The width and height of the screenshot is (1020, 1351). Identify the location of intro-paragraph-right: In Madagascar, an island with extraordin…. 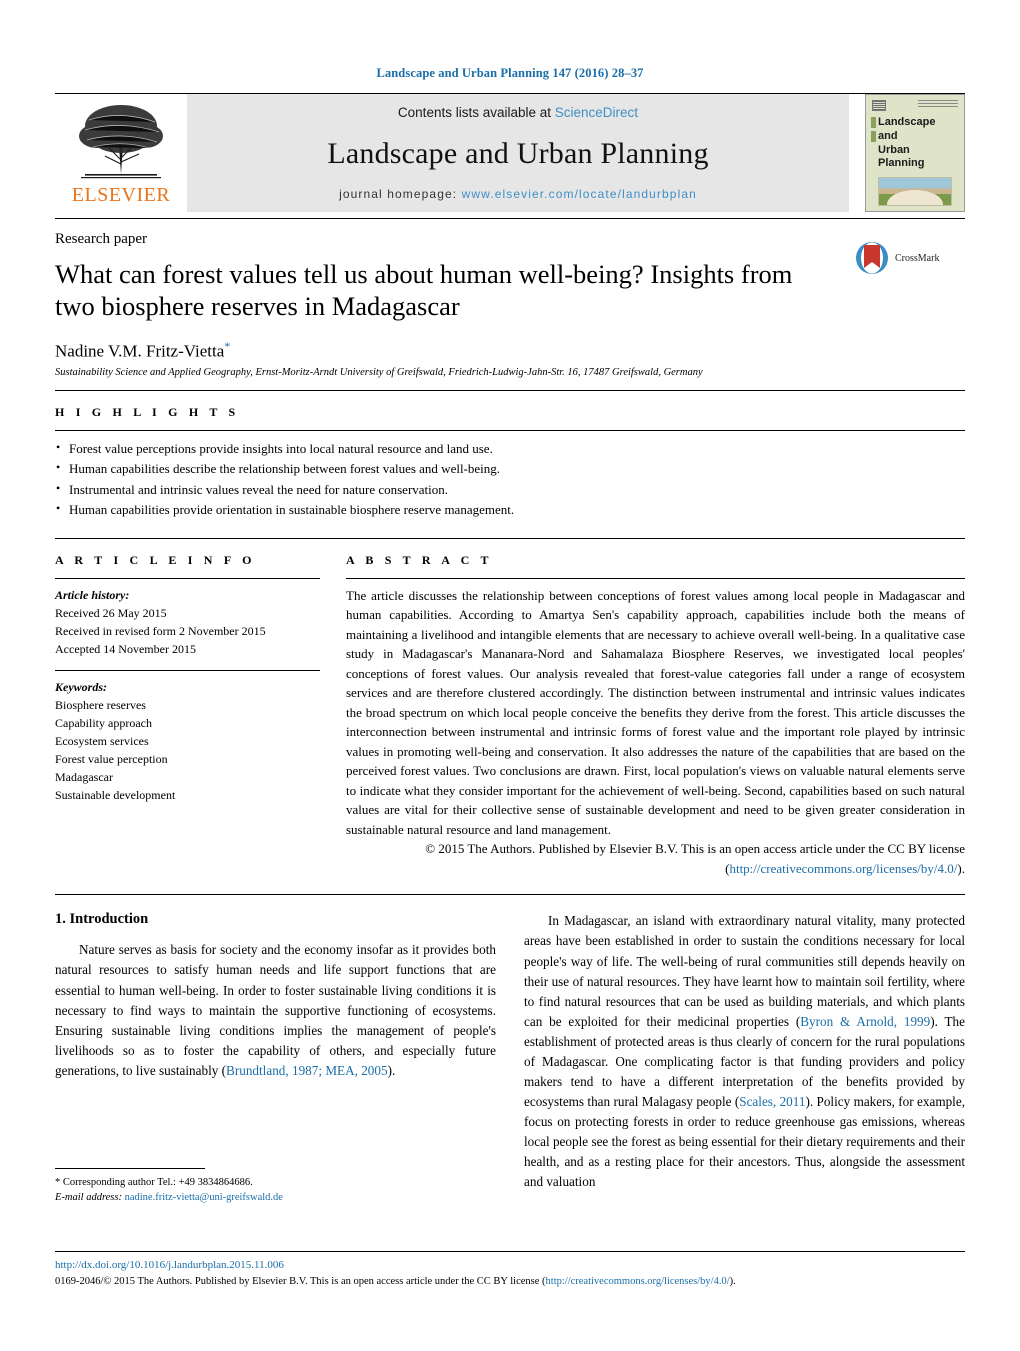
(744, 1051).